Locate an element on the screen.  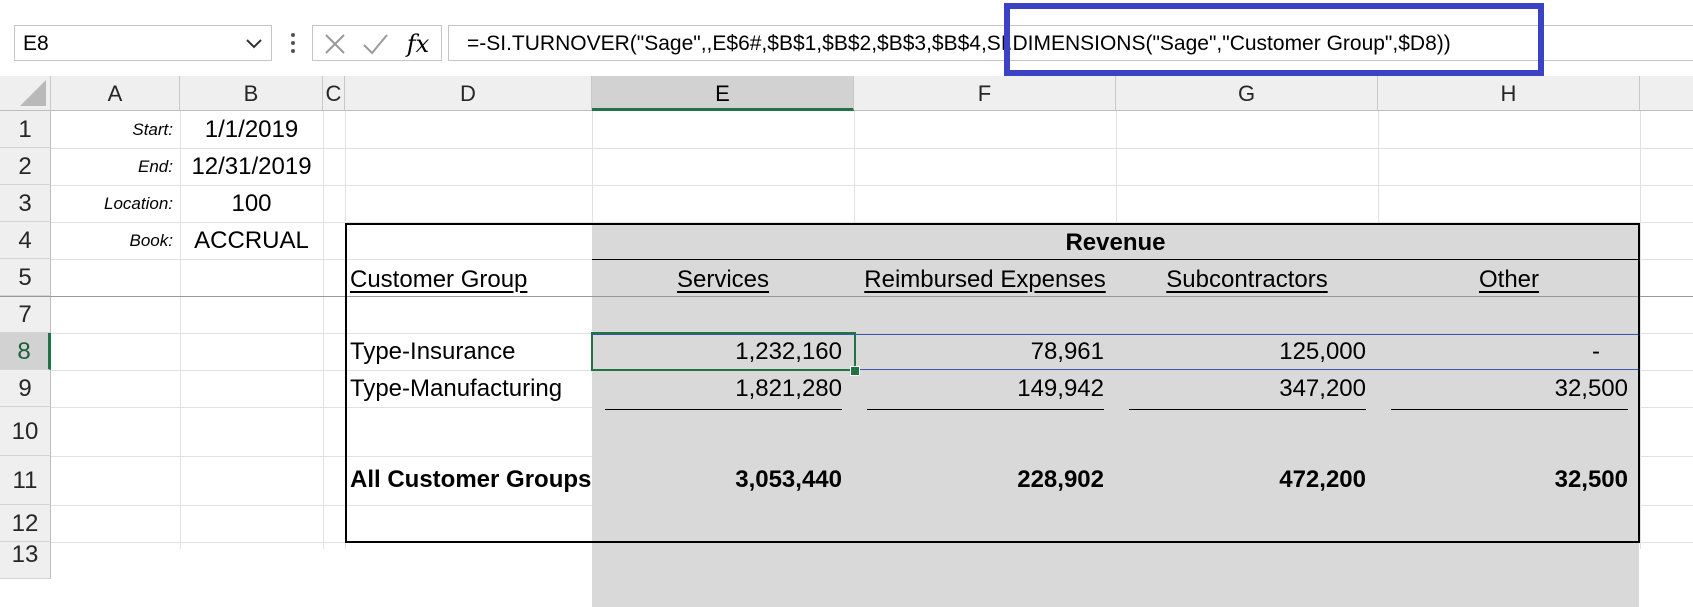
chevron-down-icon is located at coordinates (254, 43).